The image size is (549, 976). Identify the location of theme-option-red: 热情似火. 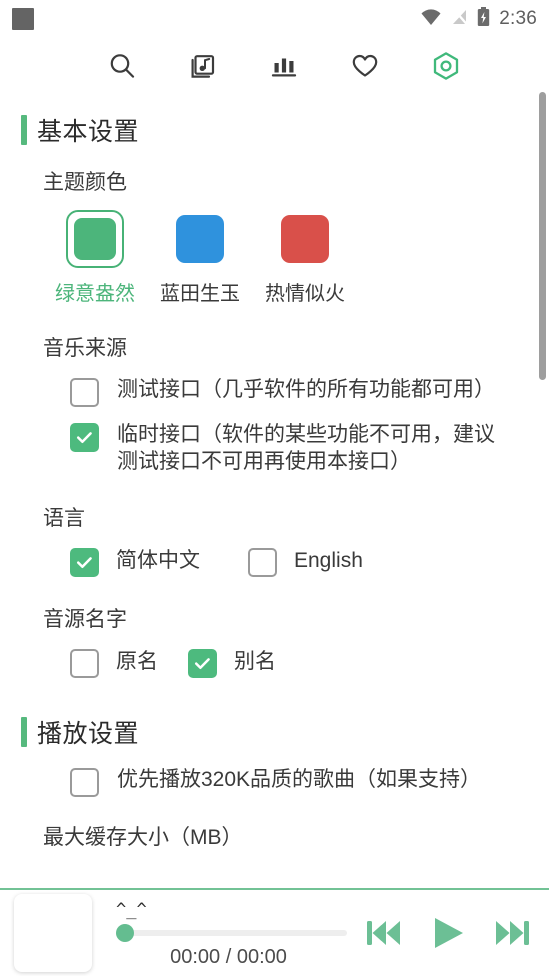
(305, 258).